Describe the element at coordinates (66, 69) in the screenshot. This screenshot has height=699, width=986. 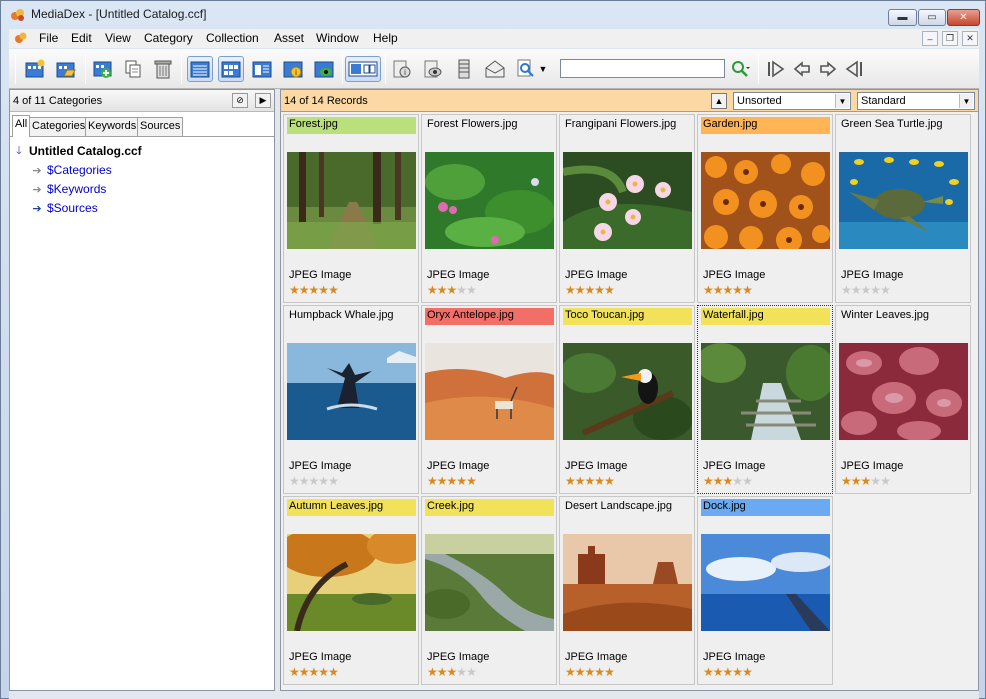
I see `open-catalog-button` at that location.